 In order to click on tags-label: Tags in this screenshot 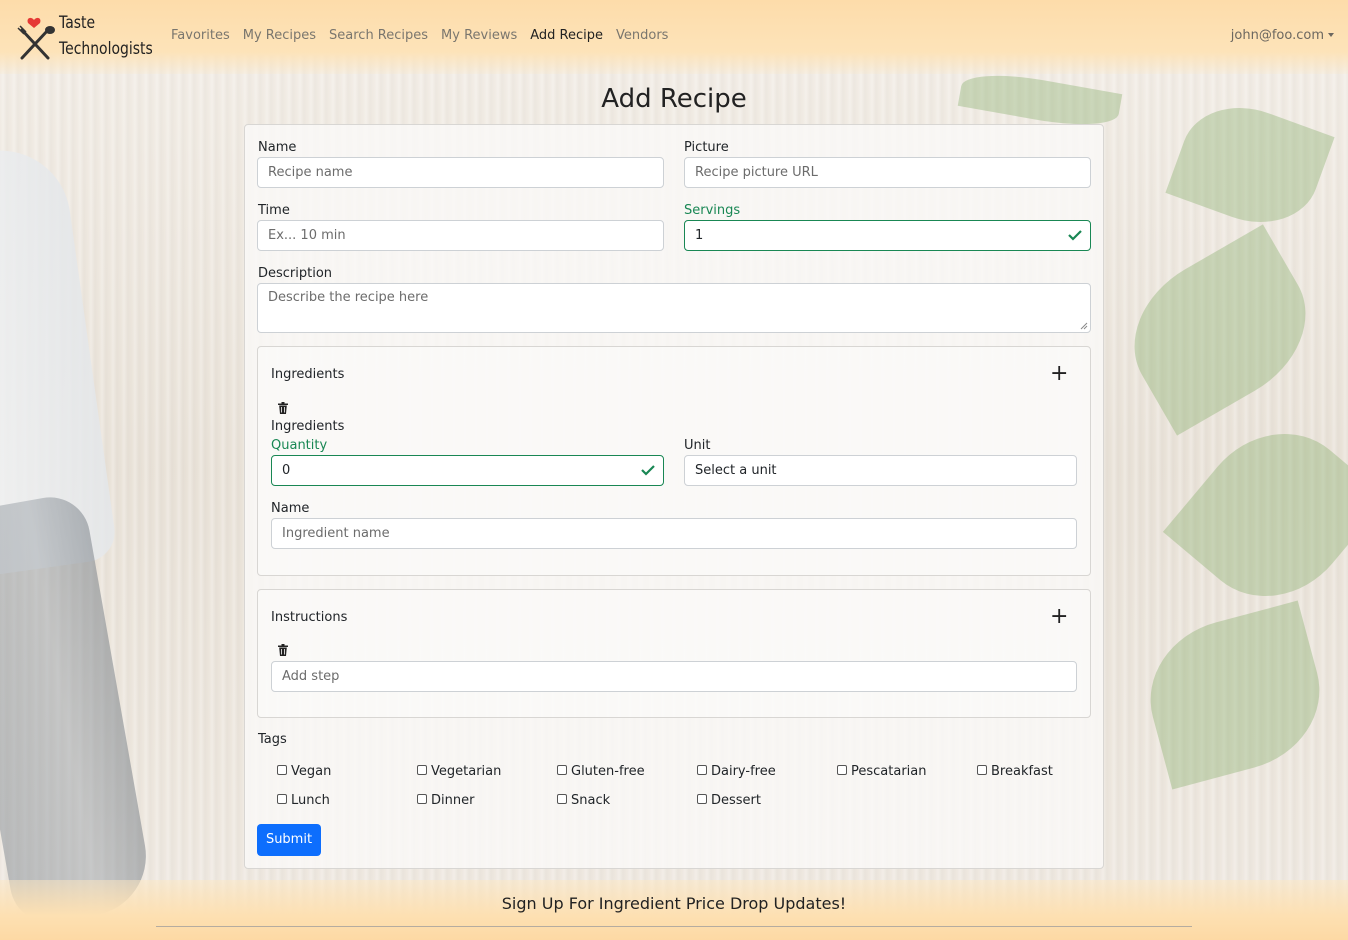, I will do `click(272, 739)`.